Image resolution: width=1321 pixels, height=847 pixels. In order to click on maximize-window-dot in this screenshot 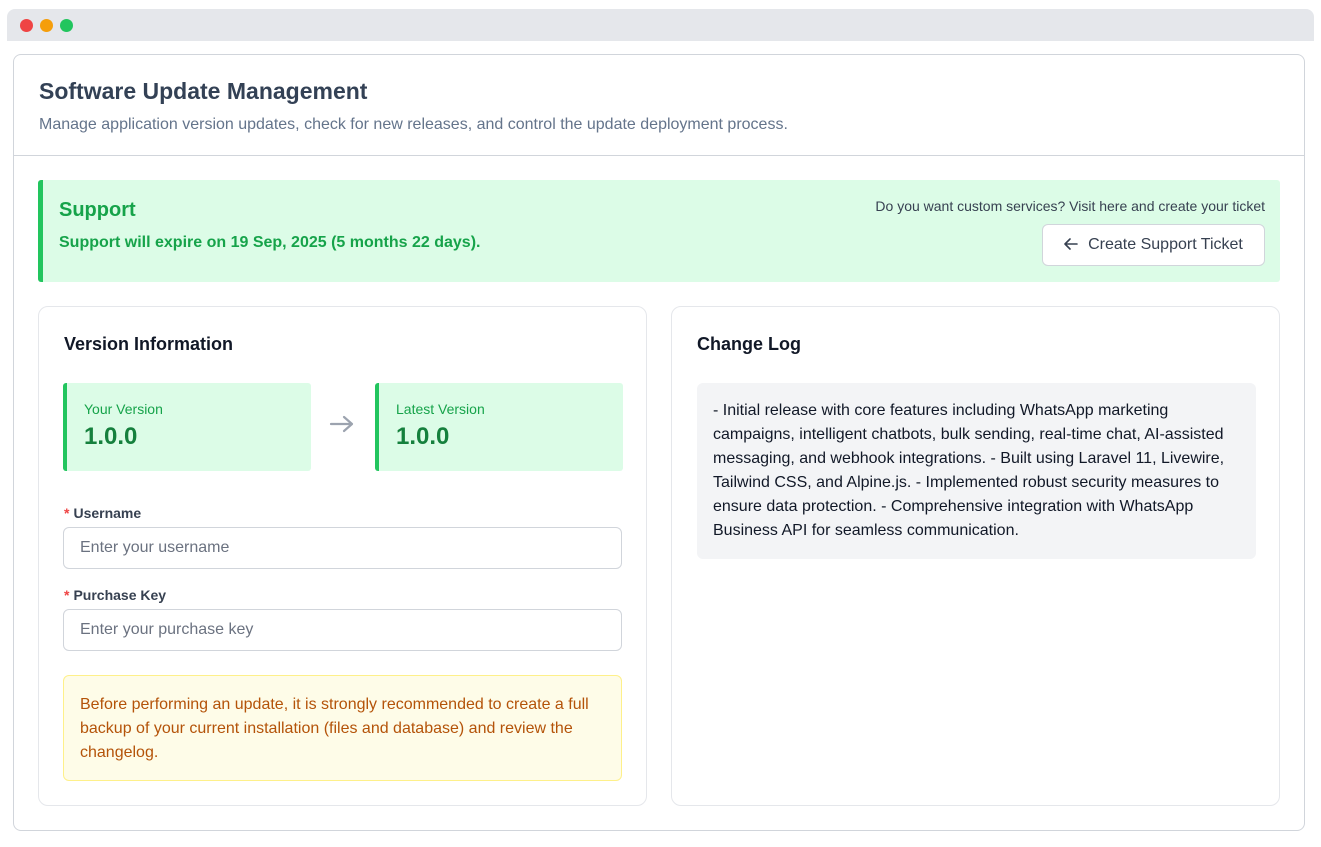, I will do `click(66, 25)`.